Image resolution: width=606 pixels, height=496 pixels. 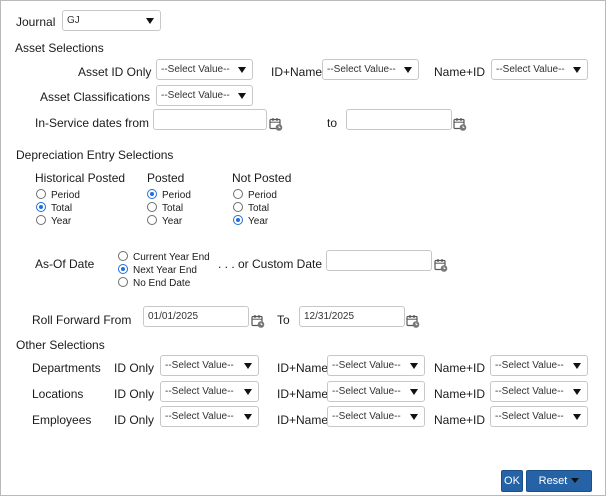 I want to click on departments-name-id-select: --Select Value--, so click(x=539, y=365).